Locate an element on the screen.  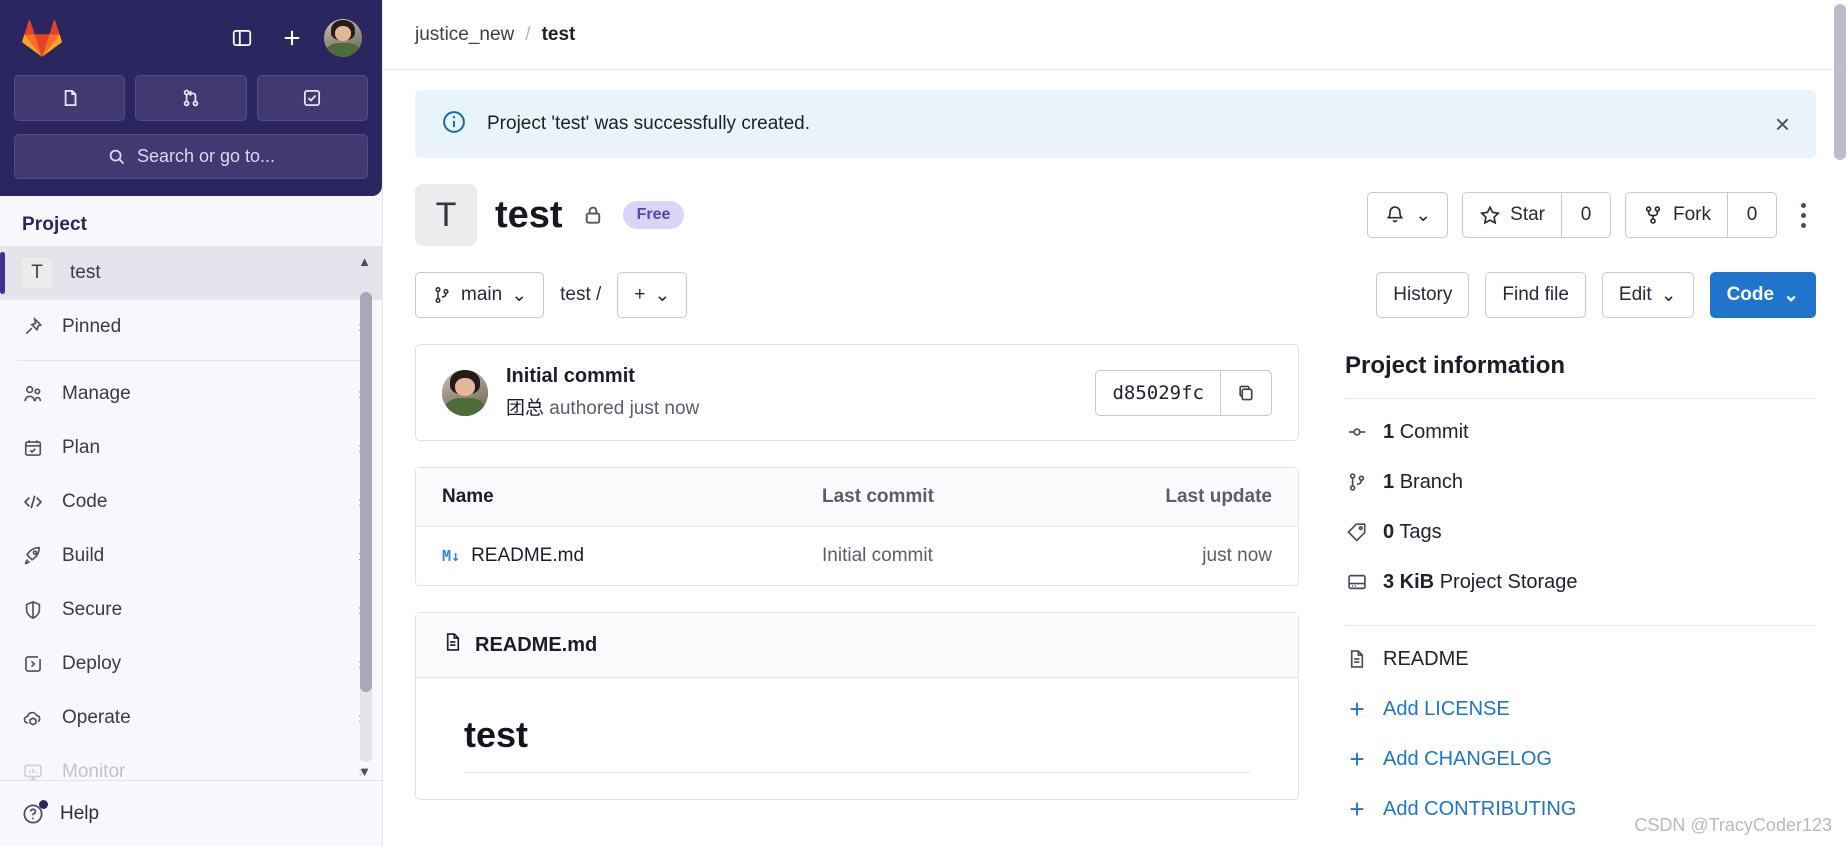
sidebar-scroll-thumb is located at coordinates (366, 492).